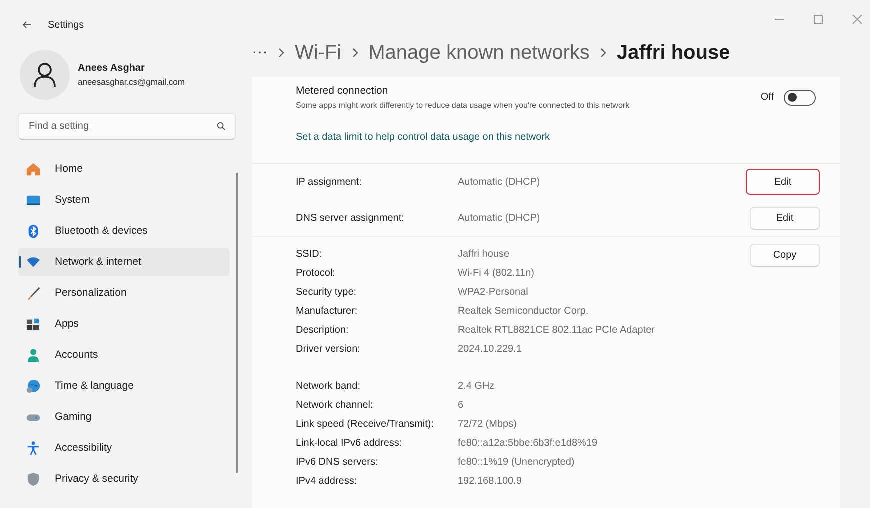 This screenshot has width=870, height=508. What do you see at coordinates (484, 254) in the screenshot?
I see `property-value: Jaffri house` at bounding box center [484, 254].